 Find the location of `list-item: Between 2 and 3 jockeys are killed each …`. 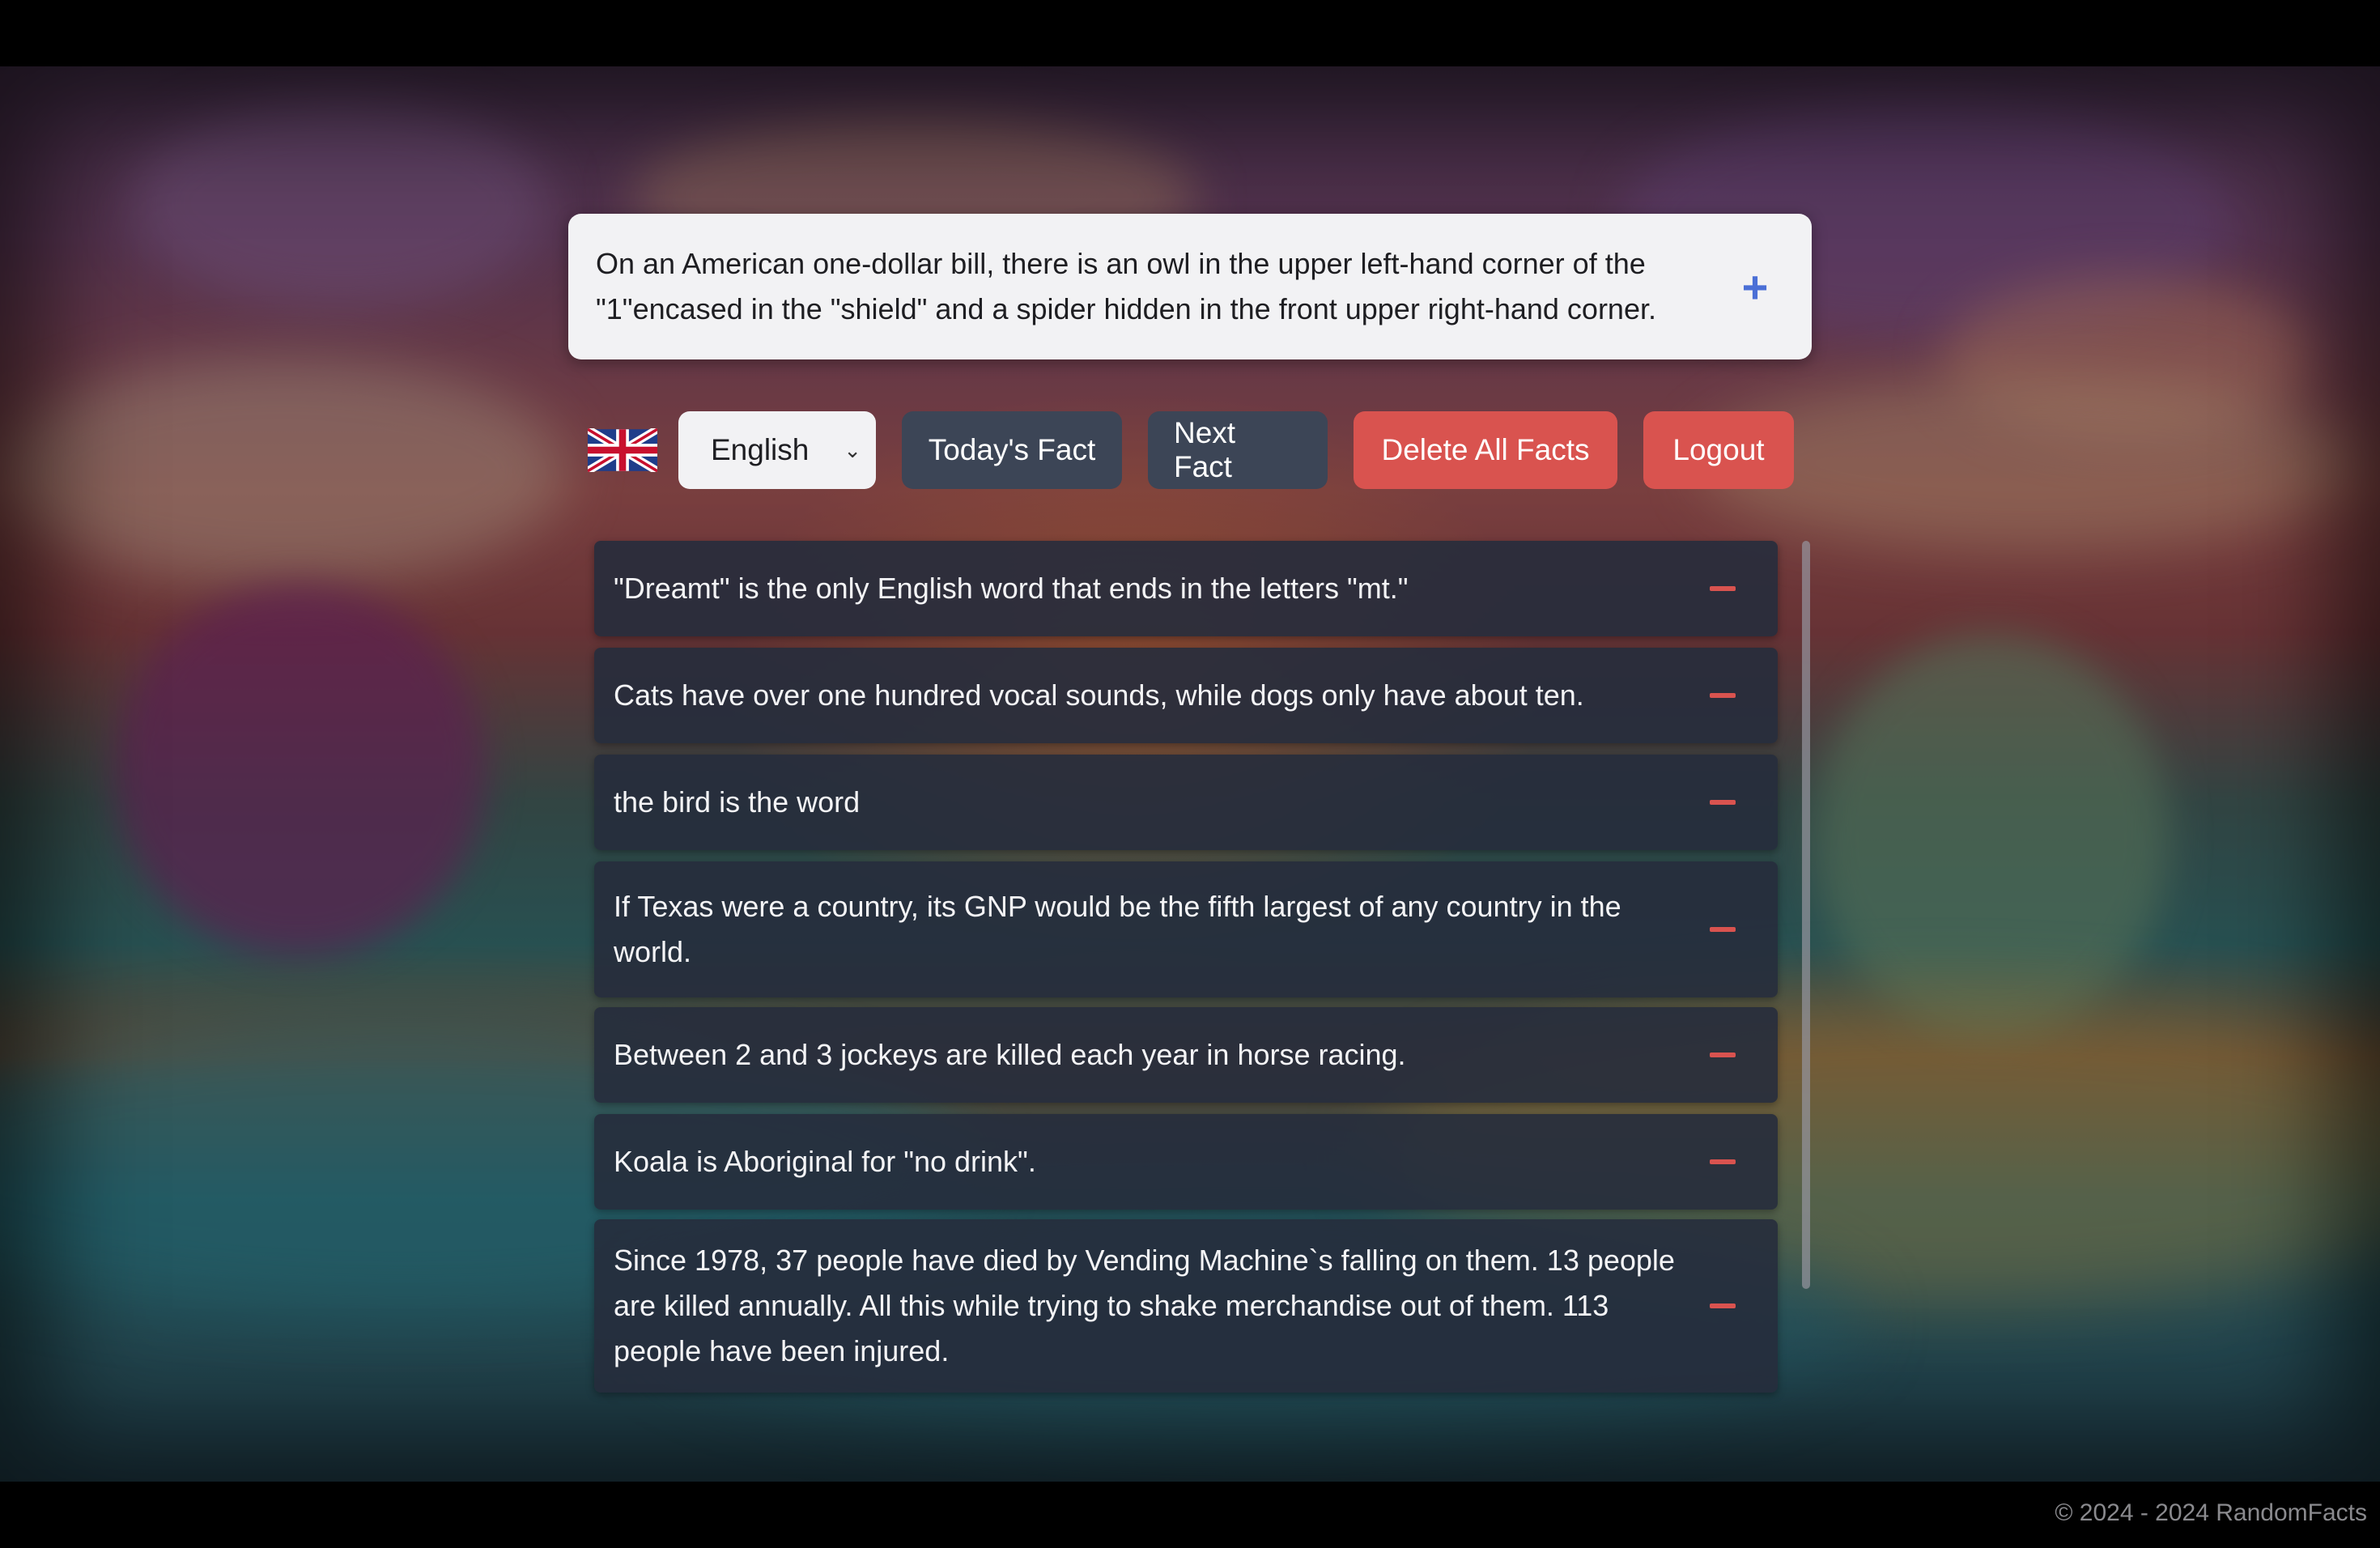

list-item: Between 2 and 3 jockeys are killed each … is located at coordinates (1186, 1055).